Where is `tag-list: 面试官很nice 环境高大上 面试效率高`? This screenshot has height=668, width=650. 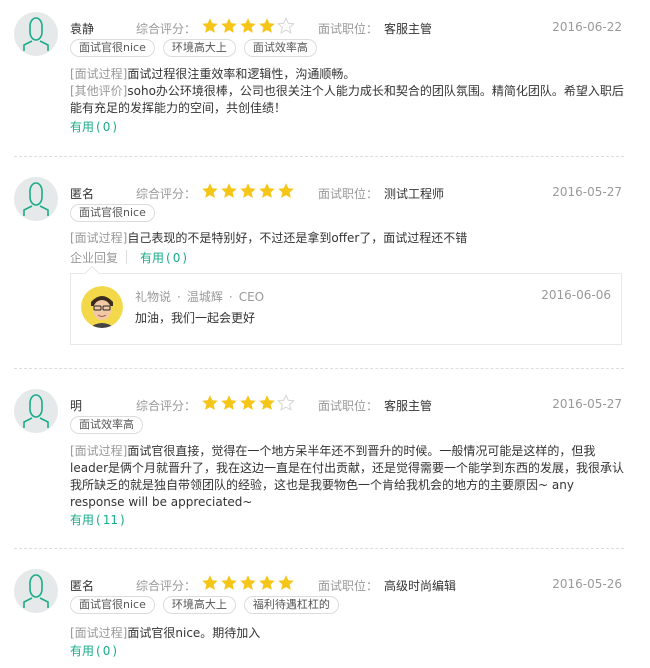 tag-list: 面试官很nice 环境高大上 面试效率高 is located at coordinates (193, 48).